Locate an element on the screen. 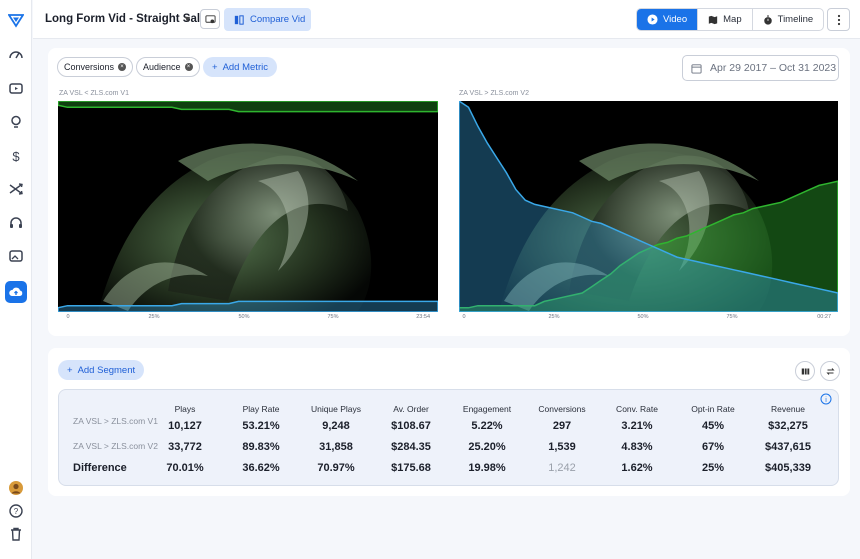 The image size is (860, 559). column-header-av-order: Av. Order is located at coordinates (411, 409).